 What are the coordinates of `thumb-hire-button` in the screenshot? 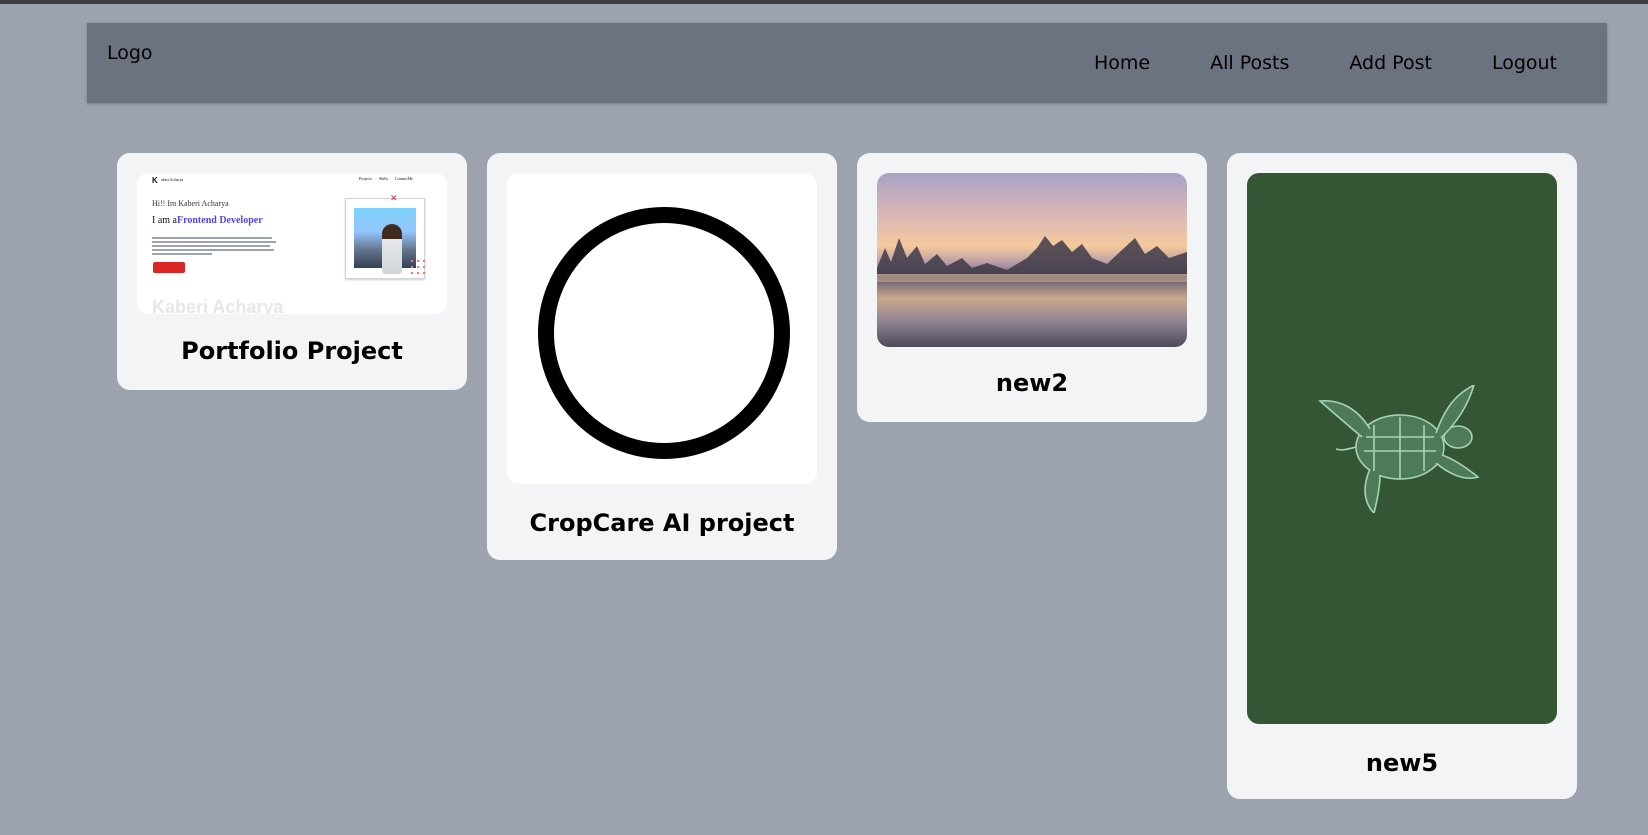 It's located at (169, 267).